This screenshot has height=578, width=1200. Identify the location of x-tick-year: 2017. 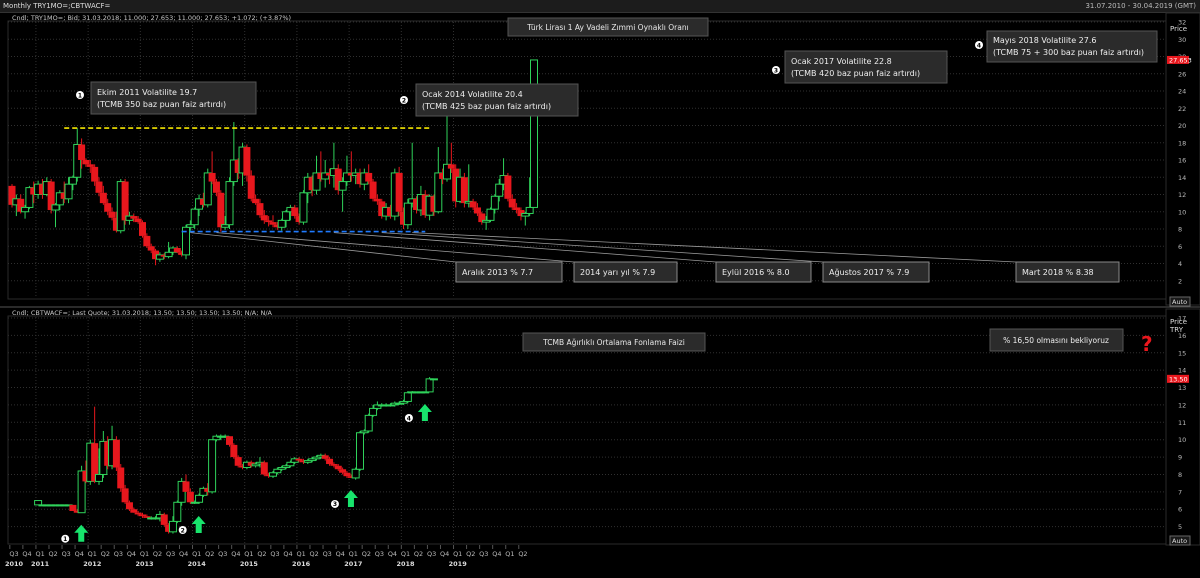
(353, 564).